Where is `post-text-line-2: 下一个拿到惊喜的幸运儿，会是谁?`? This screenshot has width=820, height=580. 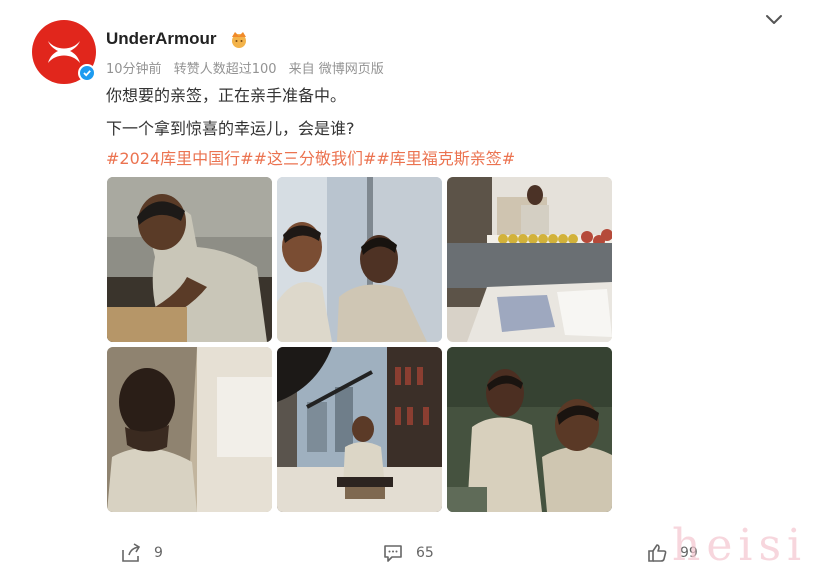 post-text-line-2: 下一个拿到惊喜的幸运儿，会是谁? is located at coordinates (230, 128).